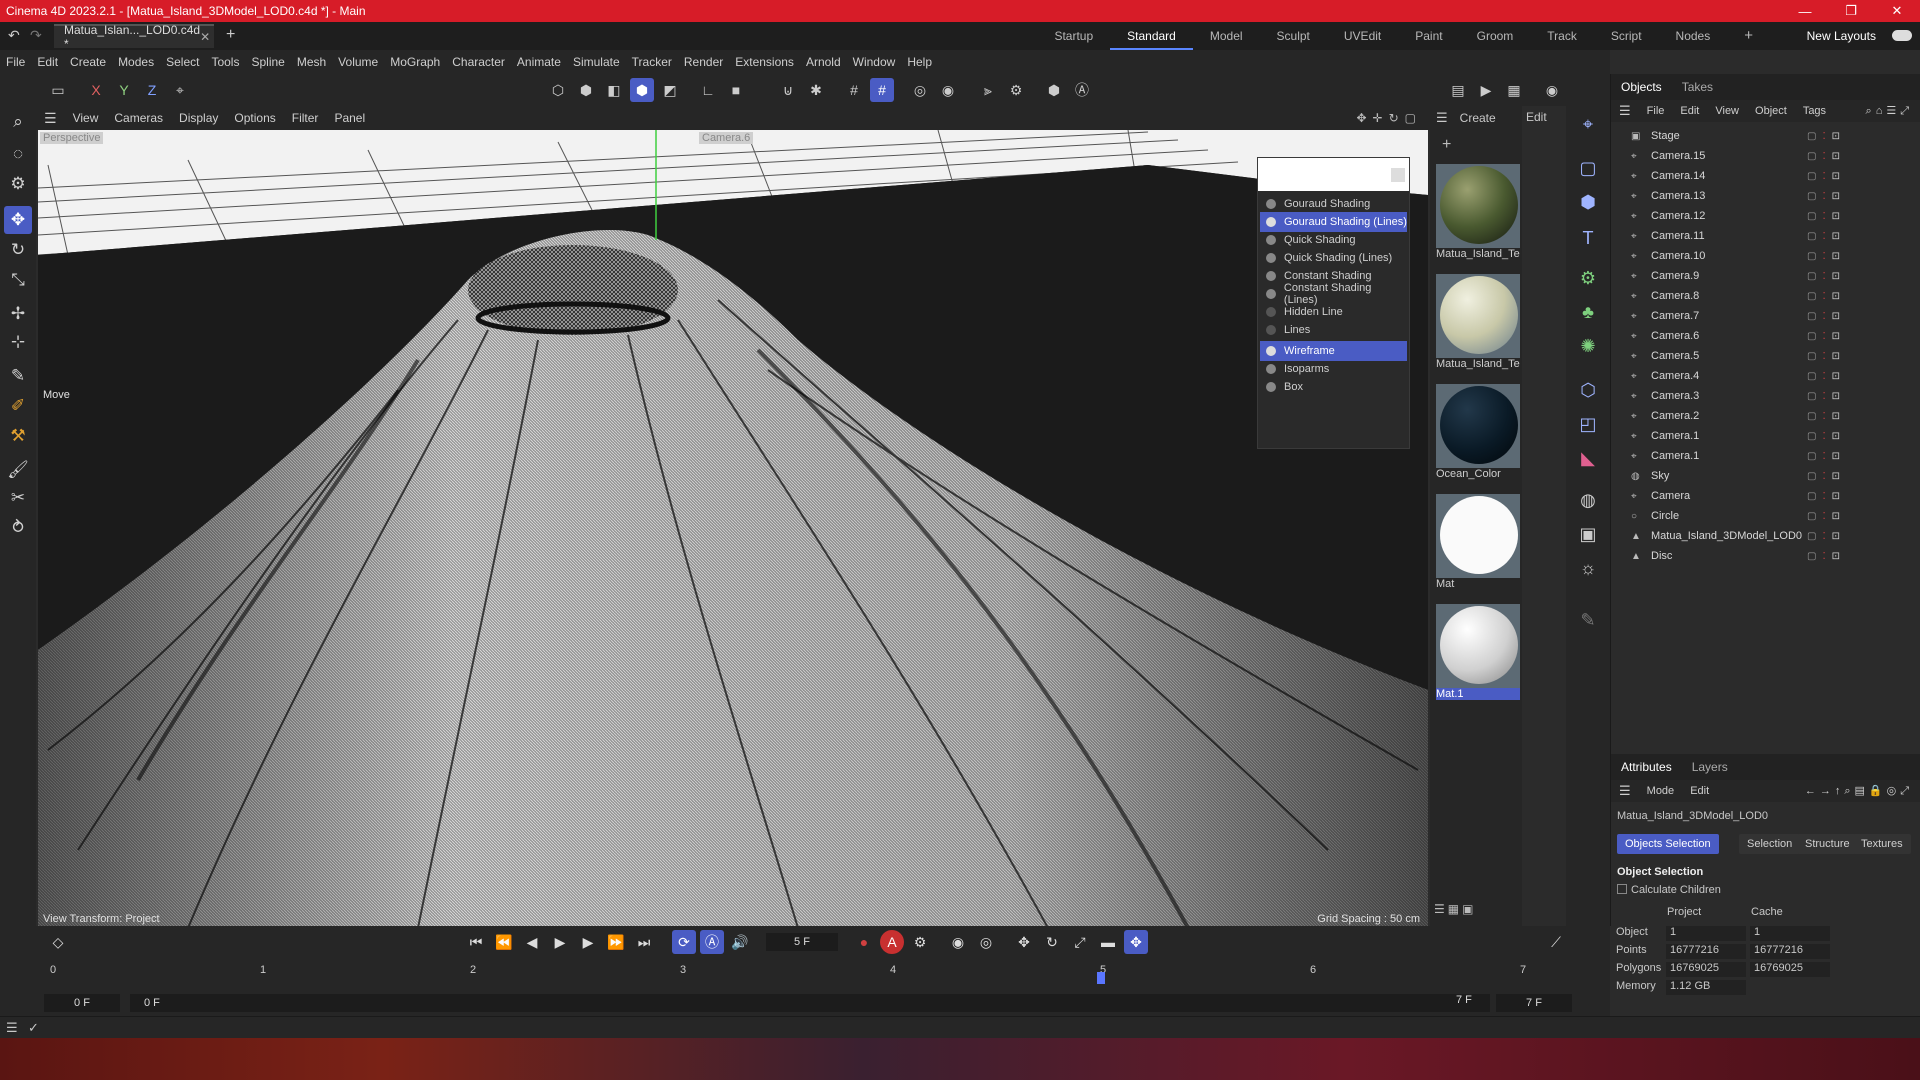  Describe the element at coordinates (1765, 216) in the screenshot. I see `object-row: ⌖ Camera.12 ▢ ⁚ ⊡` at that location.